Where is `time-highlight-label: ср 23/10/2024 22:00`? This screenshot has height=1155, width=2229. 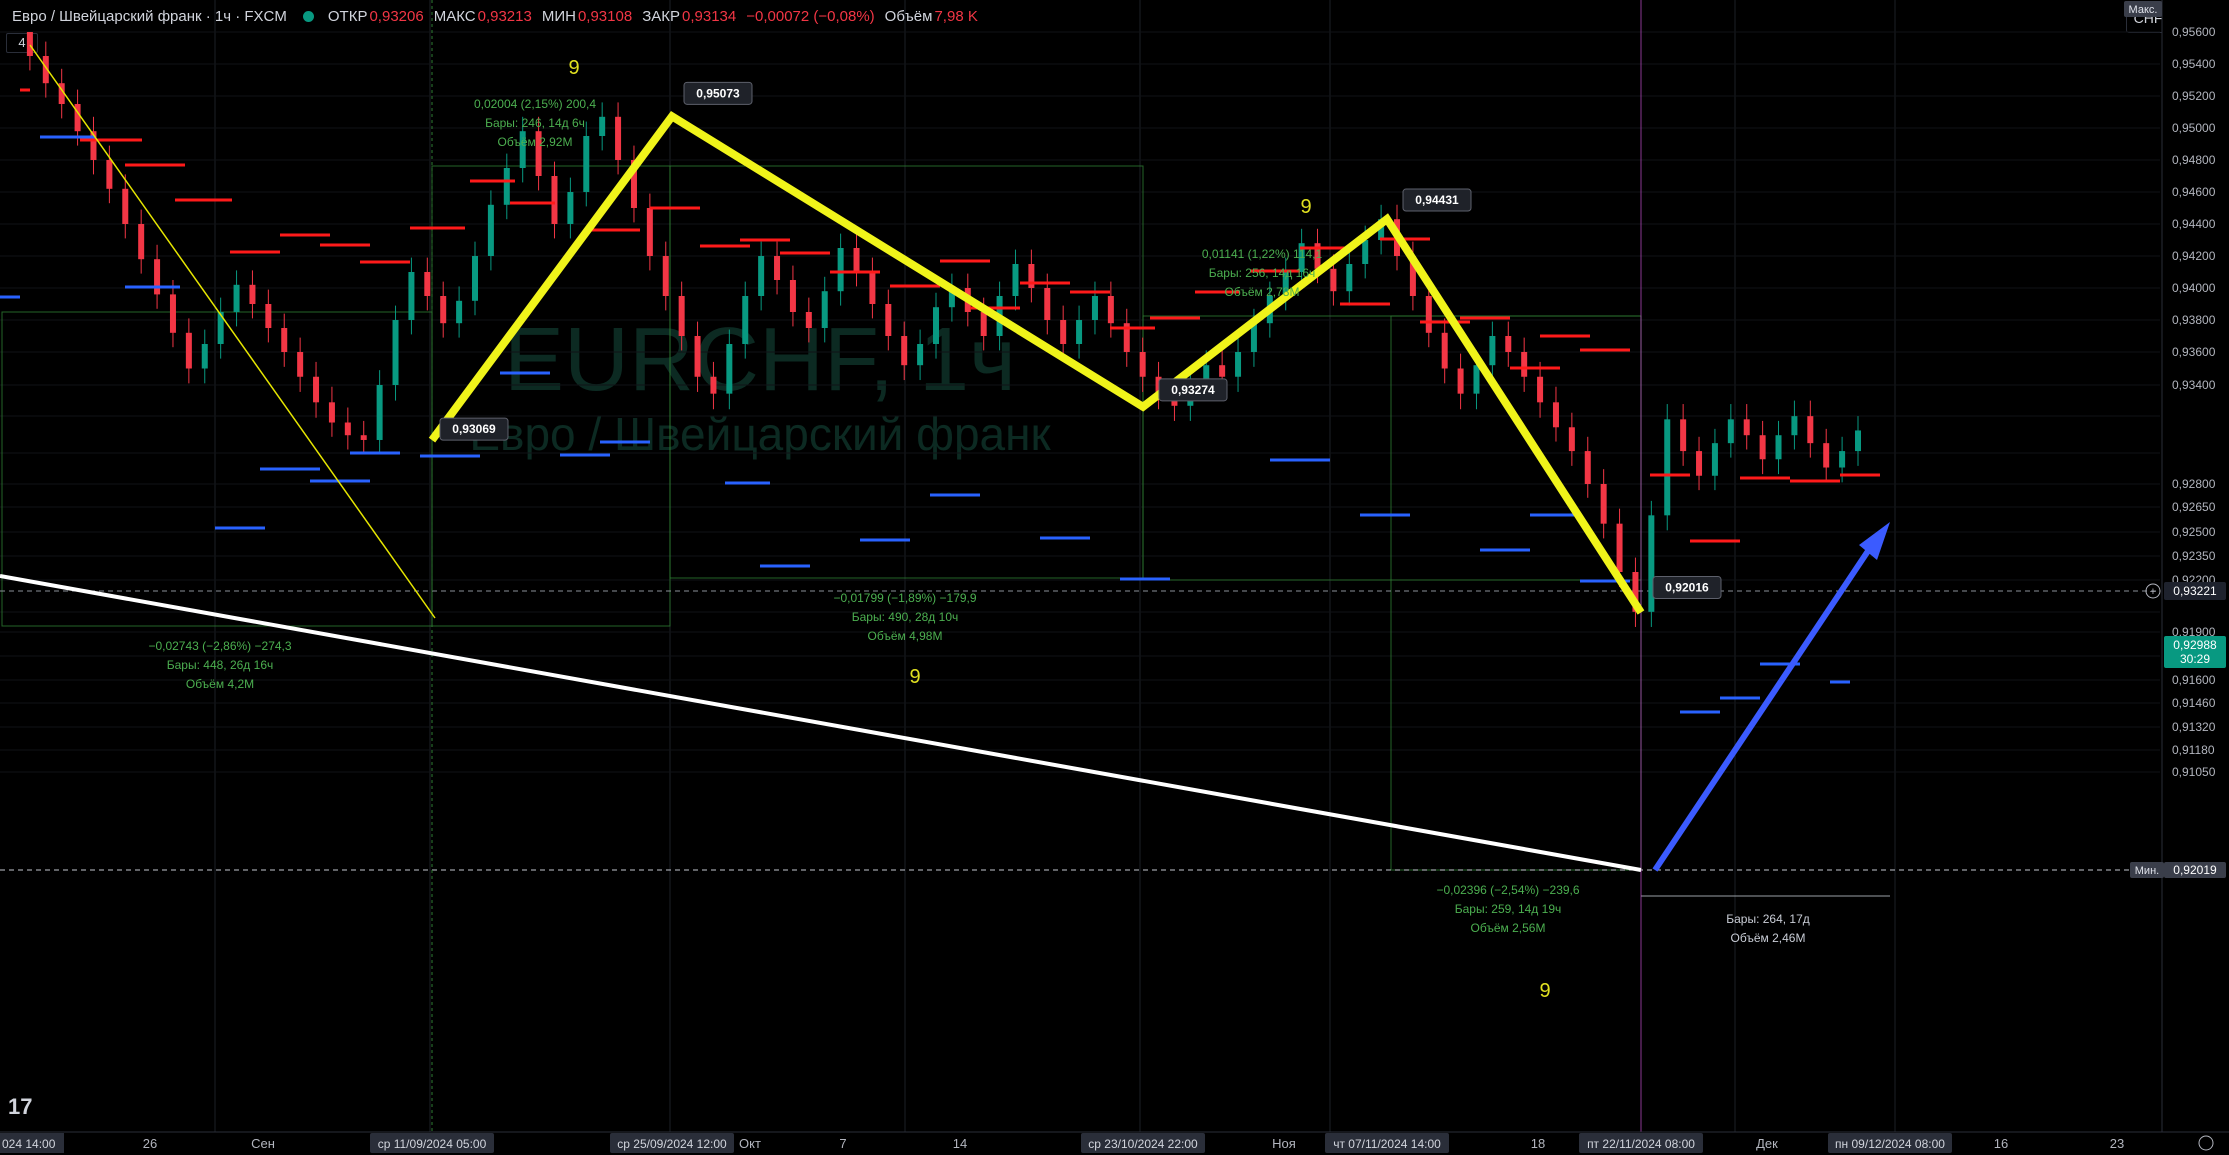
time-highlight-label: ср 23/10/2024 22:00 is located at coordinates (1143, 1144).